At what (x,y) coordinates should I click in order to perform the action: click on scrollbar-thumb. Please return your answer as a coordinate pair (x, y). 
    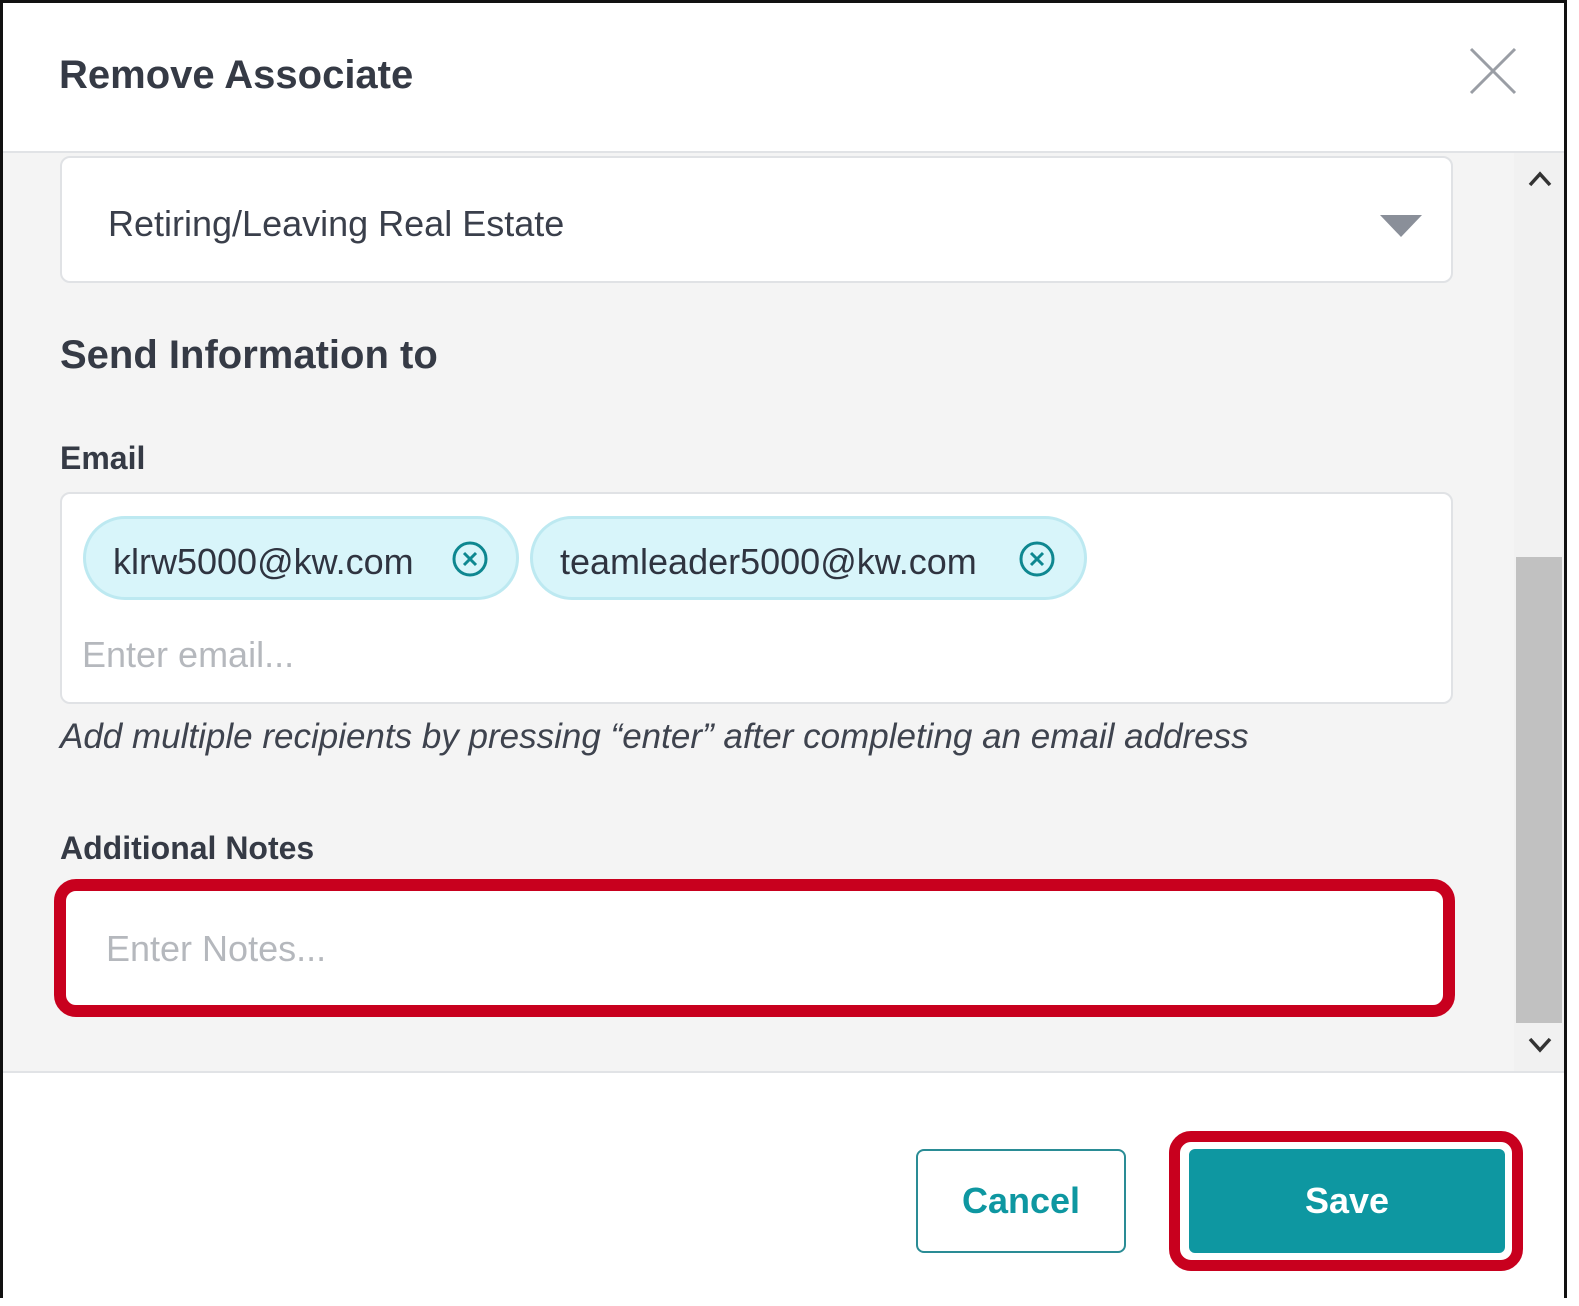
    Looking at the image, I should click on (1539, 790).